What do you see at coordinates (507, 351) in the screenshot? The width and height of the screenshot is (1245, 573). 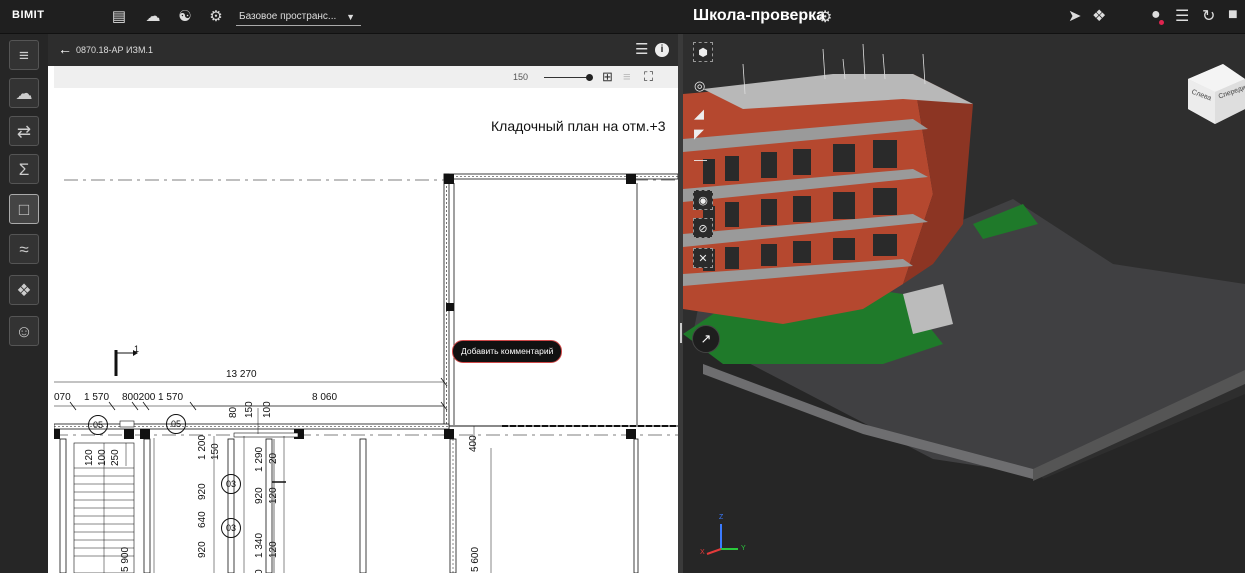 I see `add-comment-button: Добавить комментарий` at bounding box center [507, 351].